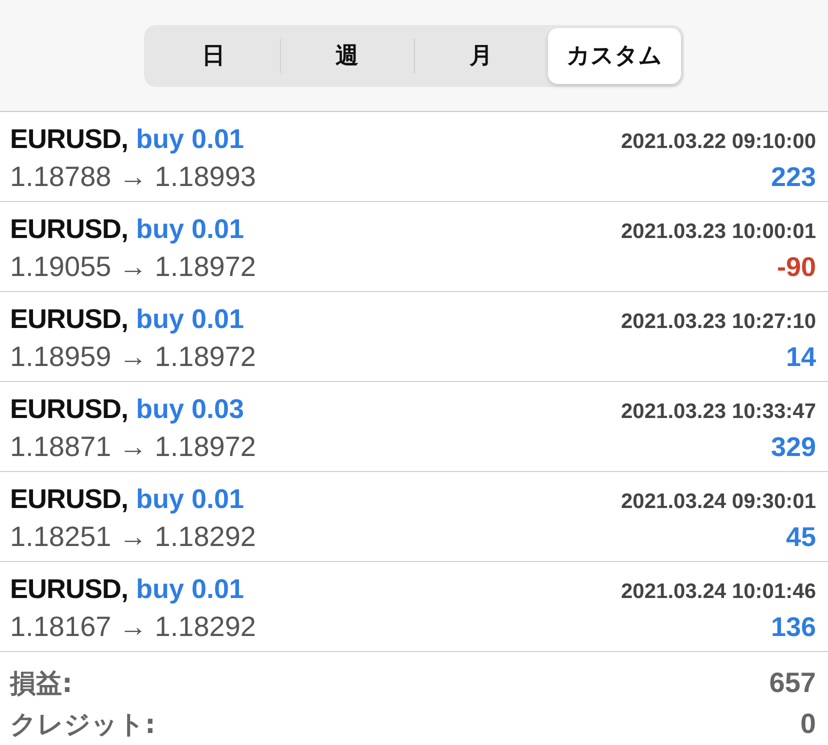  Describe the element at coordinates (614, 56) in the screenshot. I see `period-tab: カスタム` at that location.